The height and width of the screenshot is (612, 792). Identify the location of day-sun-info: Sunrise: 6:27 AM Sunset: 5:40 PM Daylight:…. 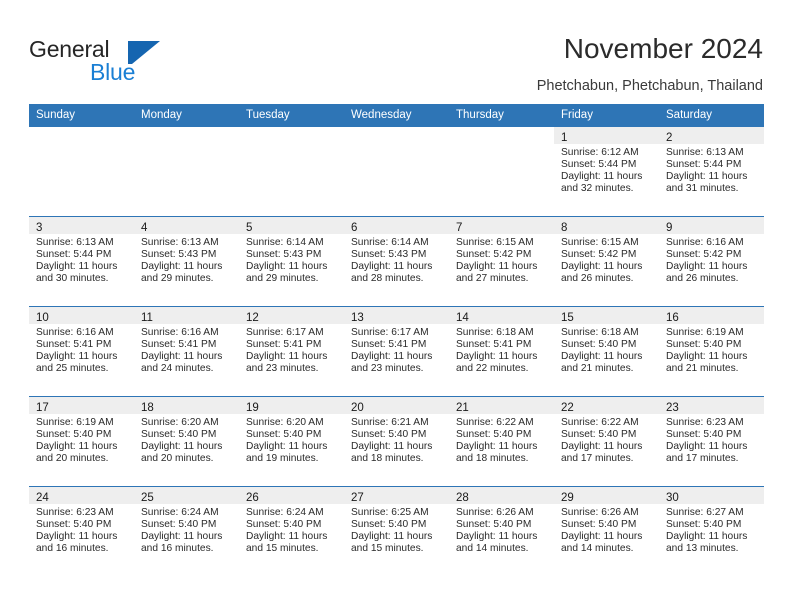
(711, 529).